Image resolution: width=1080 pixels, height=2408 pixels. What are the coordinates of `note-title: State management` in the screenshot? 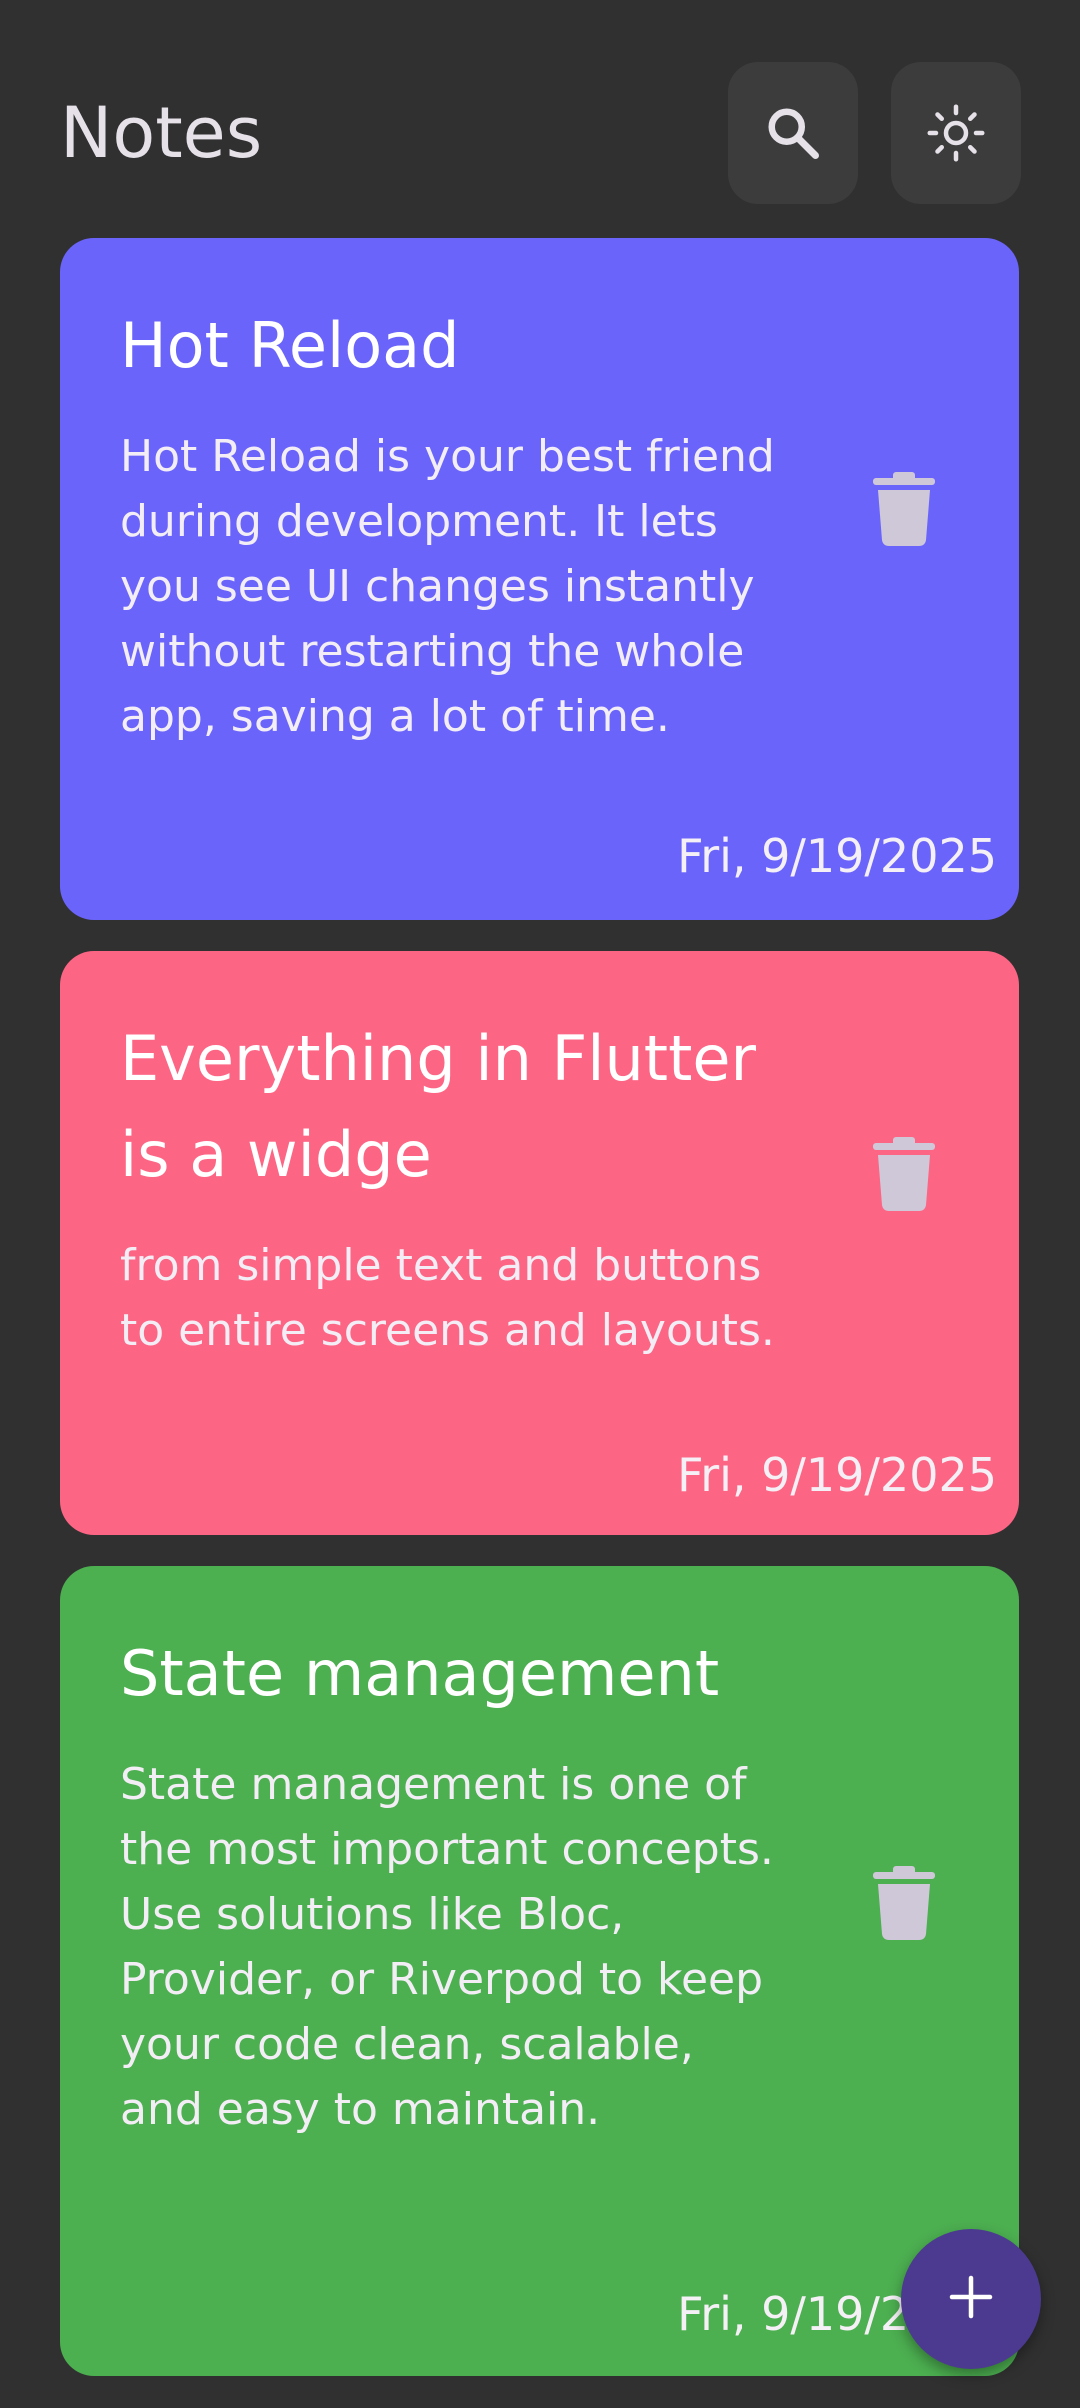 It's located at (420, 1673).